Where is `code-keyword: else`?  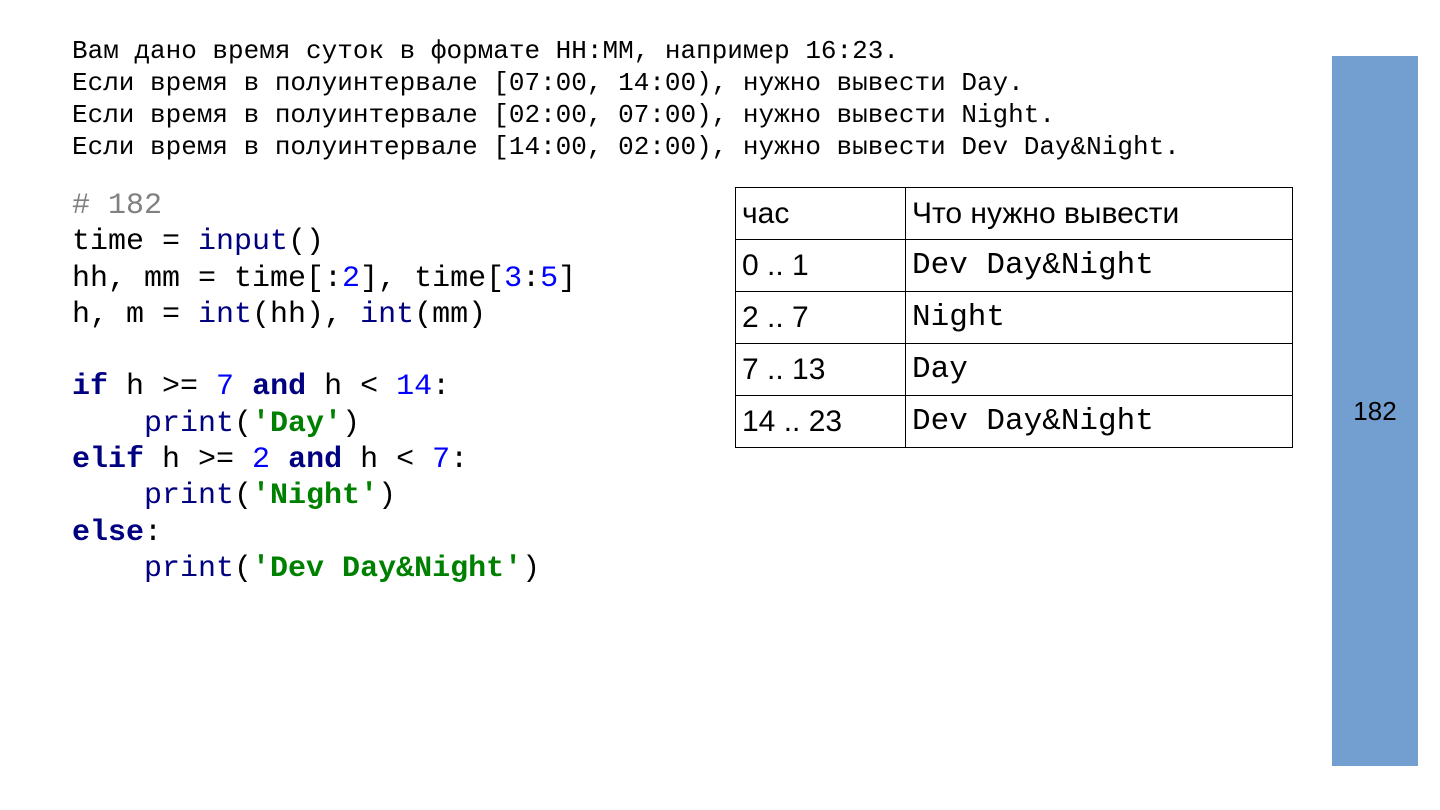 code-keyword: else is located at coordinates (108, 532).